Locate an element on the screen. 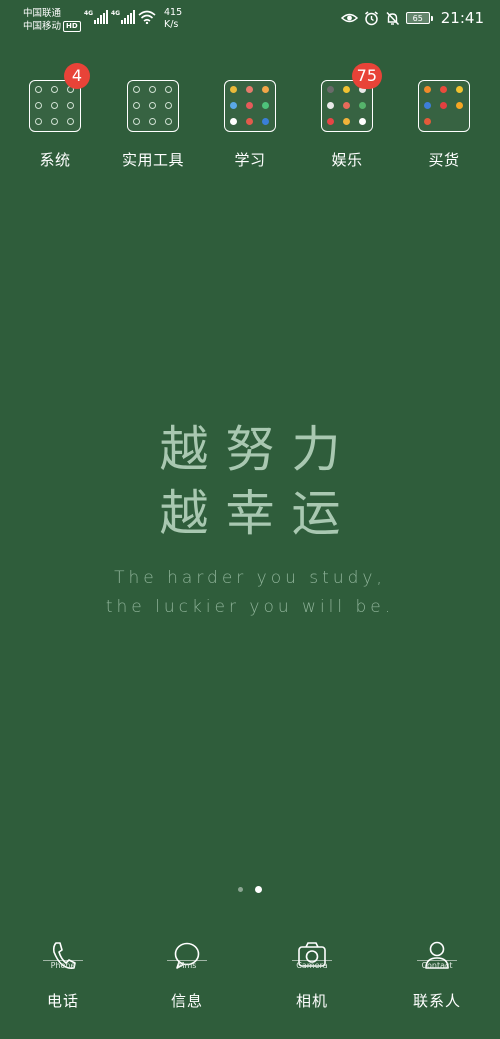 This screenshot has width=500, height=1039. folder-label: 实用工具 is located at coordinates (152, 160).